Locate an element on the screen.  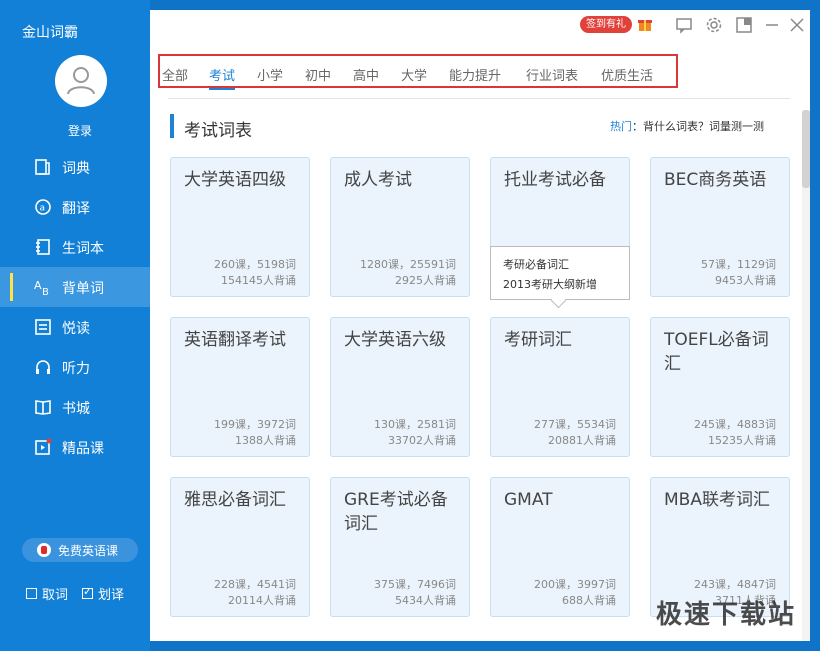
checkbox-unchecked-icon is located at coordinates (31, 593).